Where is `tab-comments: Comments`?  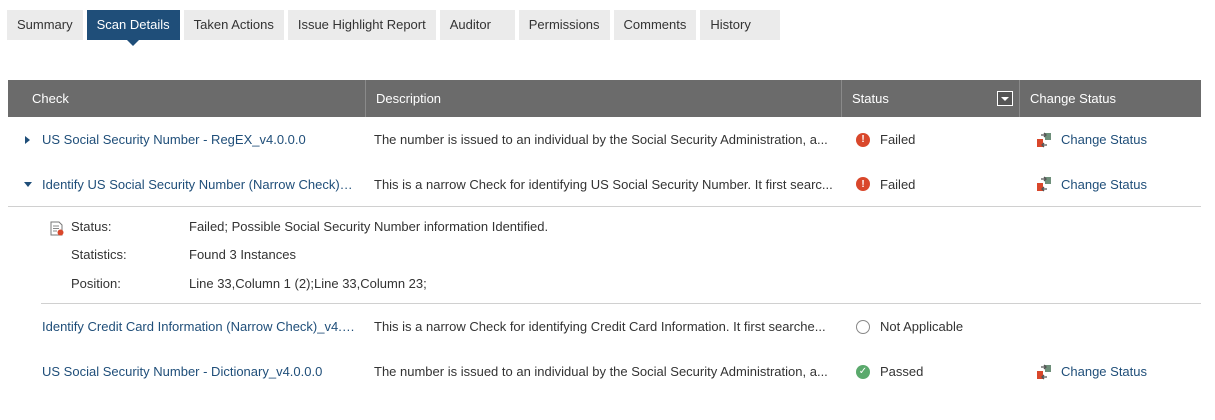
tab-comments: Comments is located at coordinates (655, 25).